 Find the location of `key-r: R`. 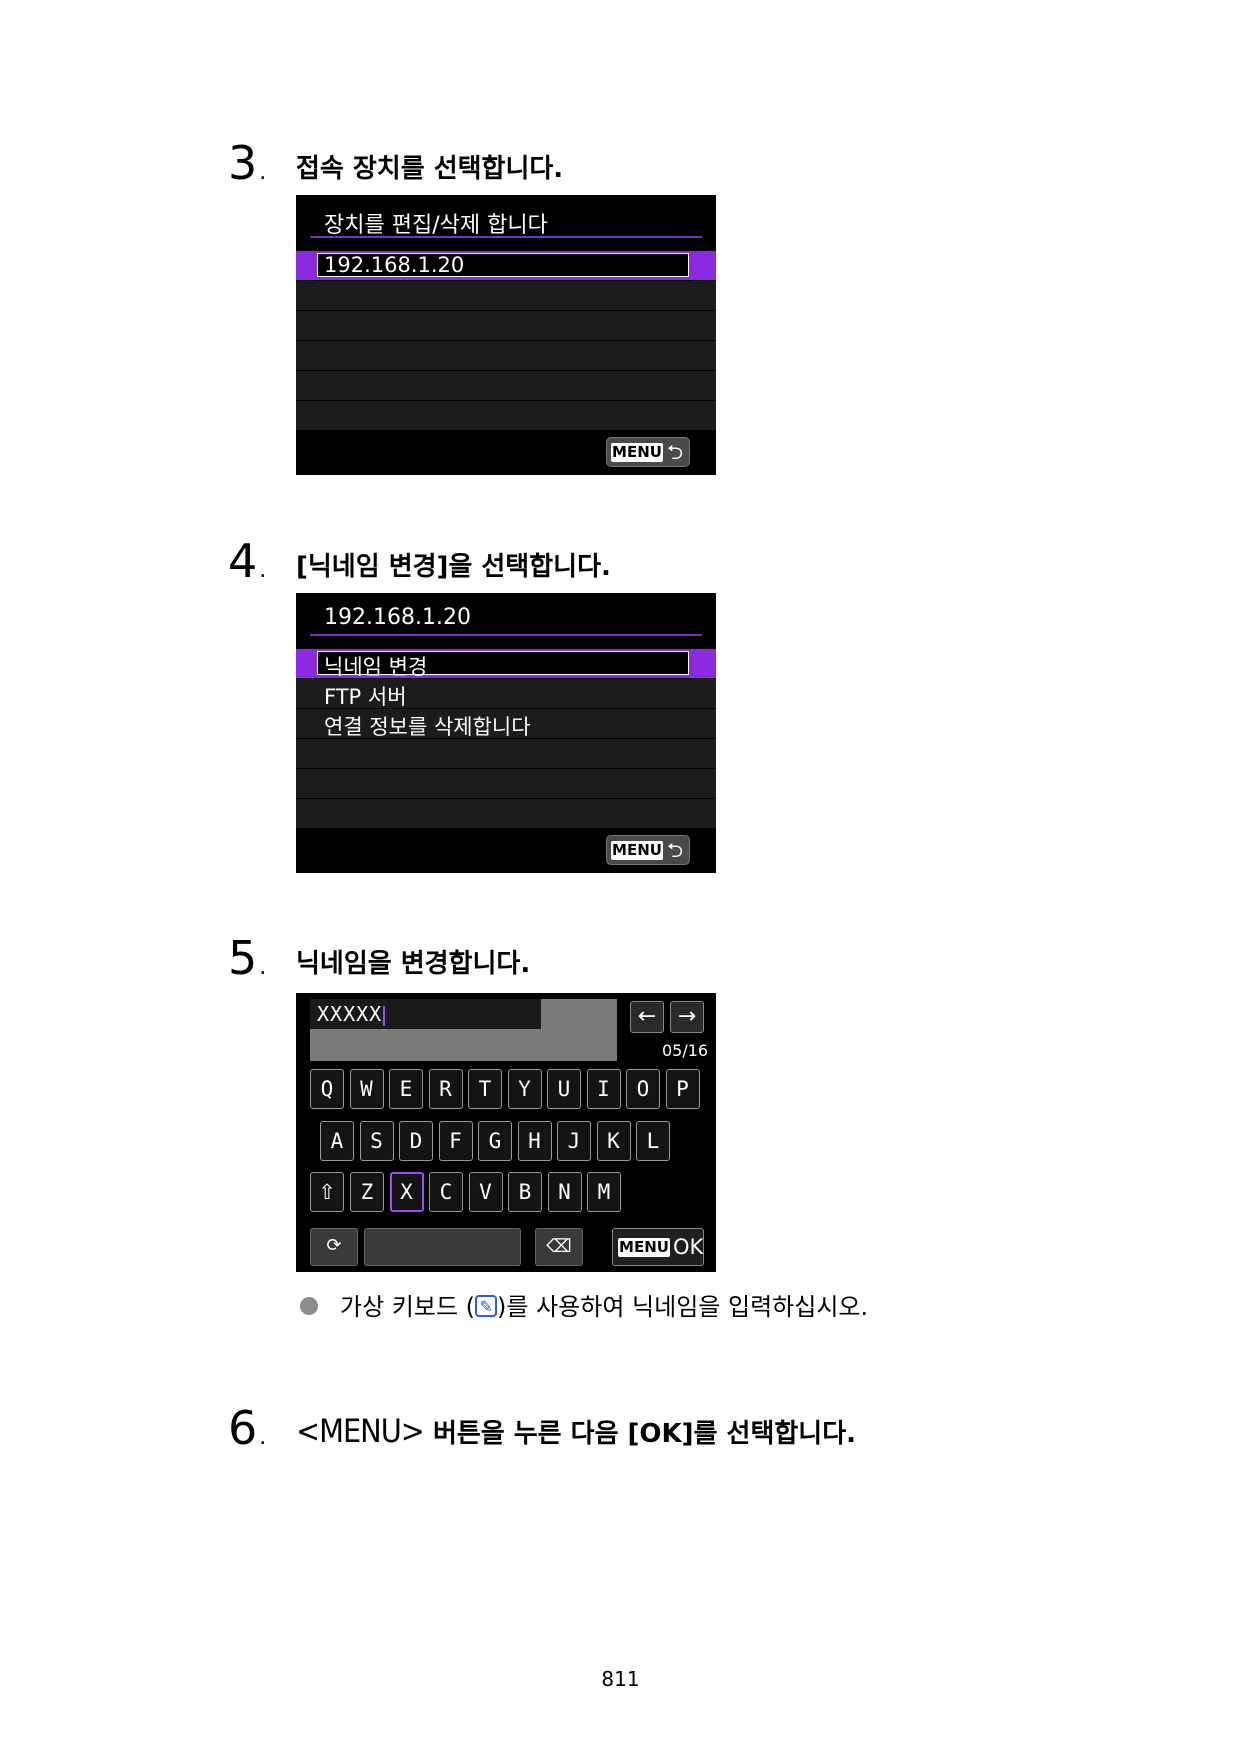

key-r: R is located at coordinates (445, 1089).